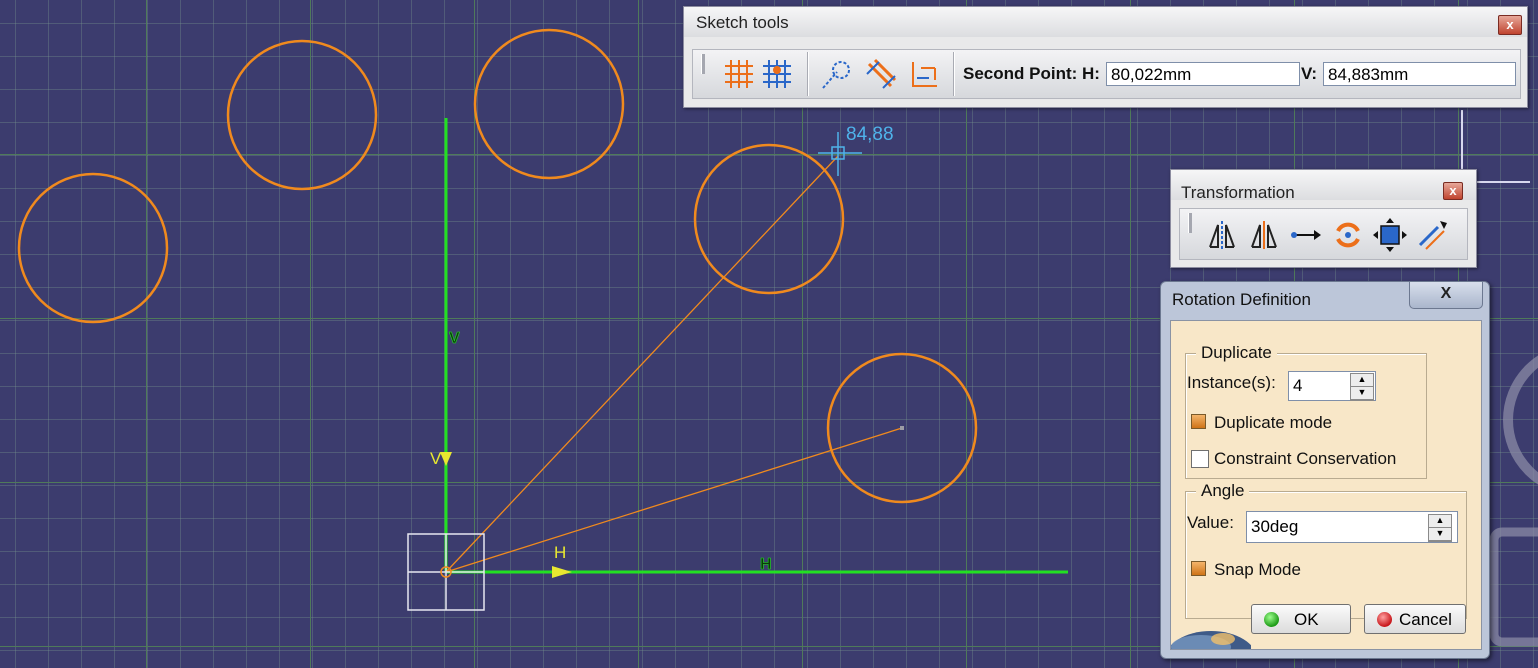 Image resolution: width=1538 pixels, height=668 pixels. I want to click on transformation-toolbar: Transformation x, so click(1323, 218).